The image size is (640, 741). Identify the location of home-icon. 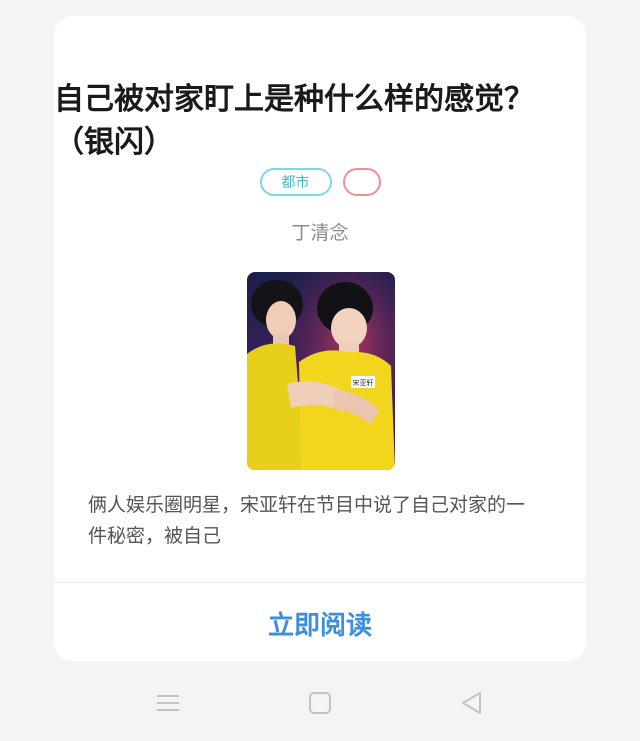
(320, 703).